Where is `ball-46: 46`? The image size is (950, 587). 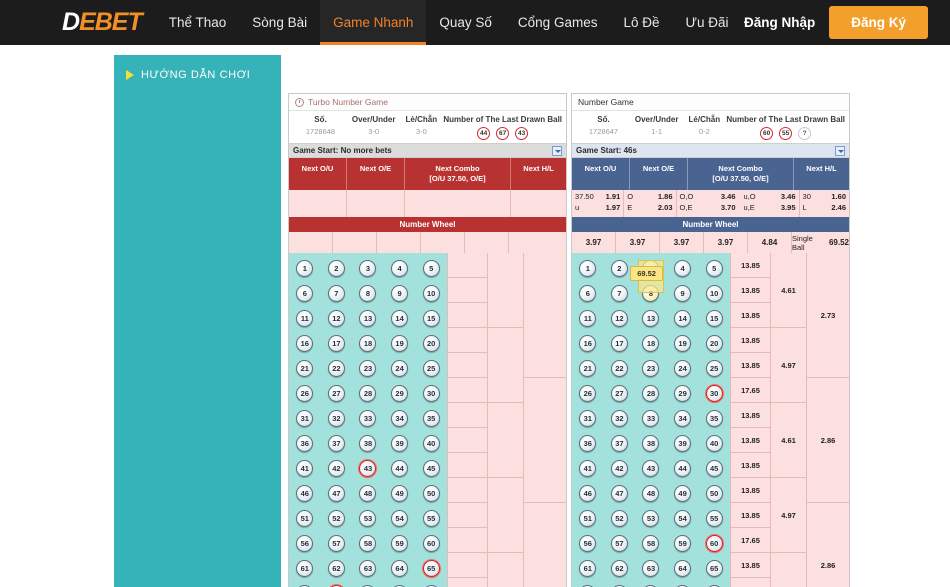 ball-46: 46 is located at coordinates (305, 494).